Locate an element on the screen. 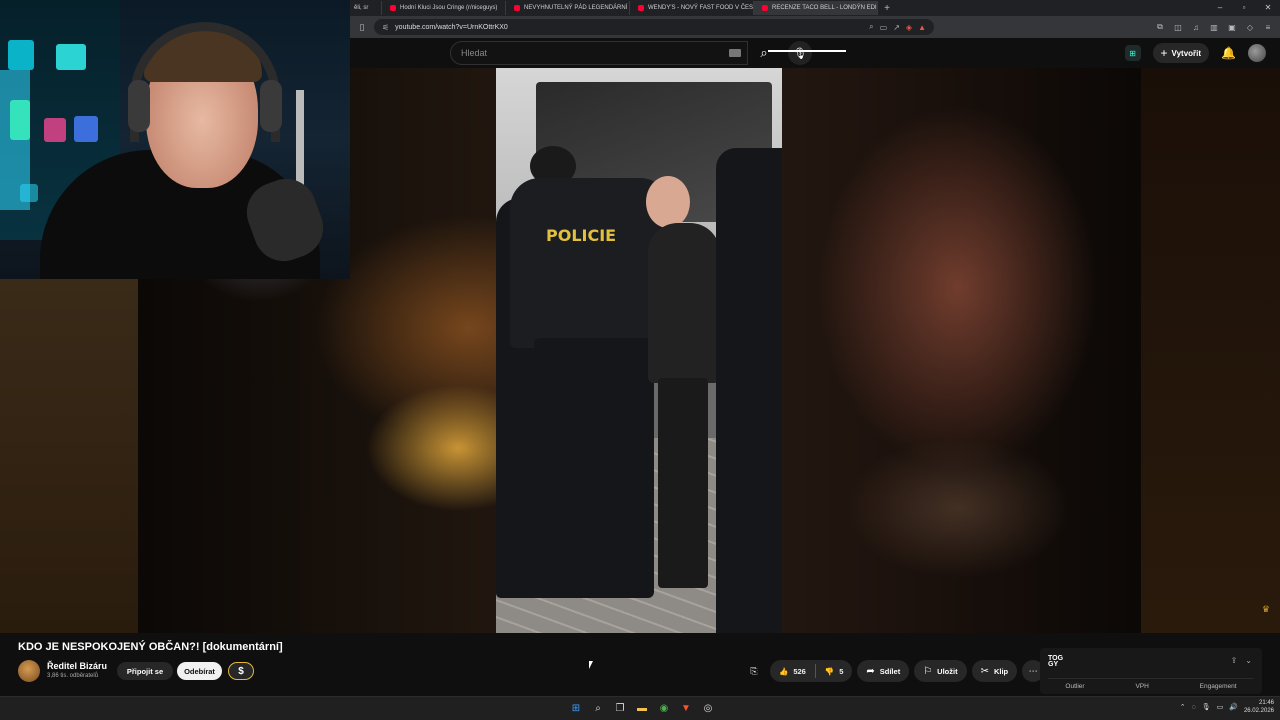  tab-label: RECENZE TACO BELL - LONDÝN EDI is located at coordinates (824, 8).